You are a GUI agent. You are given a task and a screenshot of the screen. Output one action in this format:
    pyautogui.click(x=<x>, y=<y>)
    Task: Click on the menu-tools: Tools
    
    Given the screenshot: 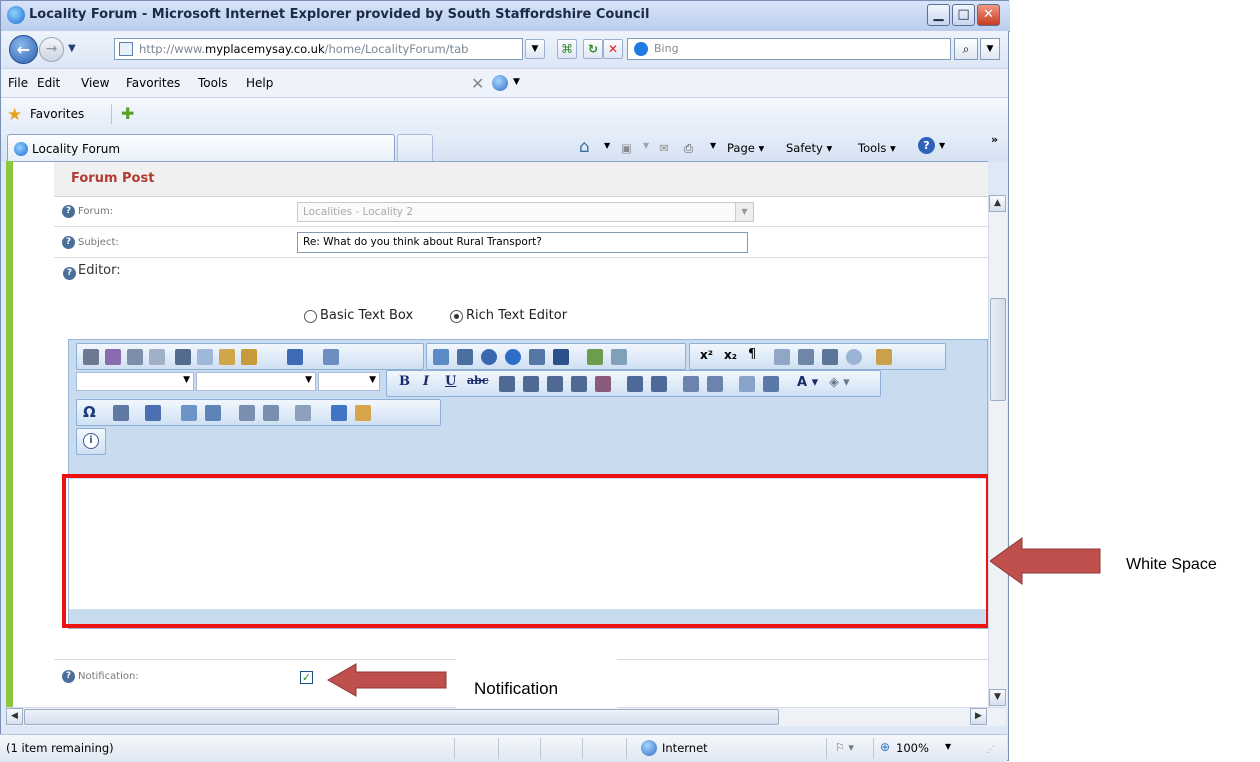 What is the action you would take?
    pyautogui.click(x=213, y=83)
    